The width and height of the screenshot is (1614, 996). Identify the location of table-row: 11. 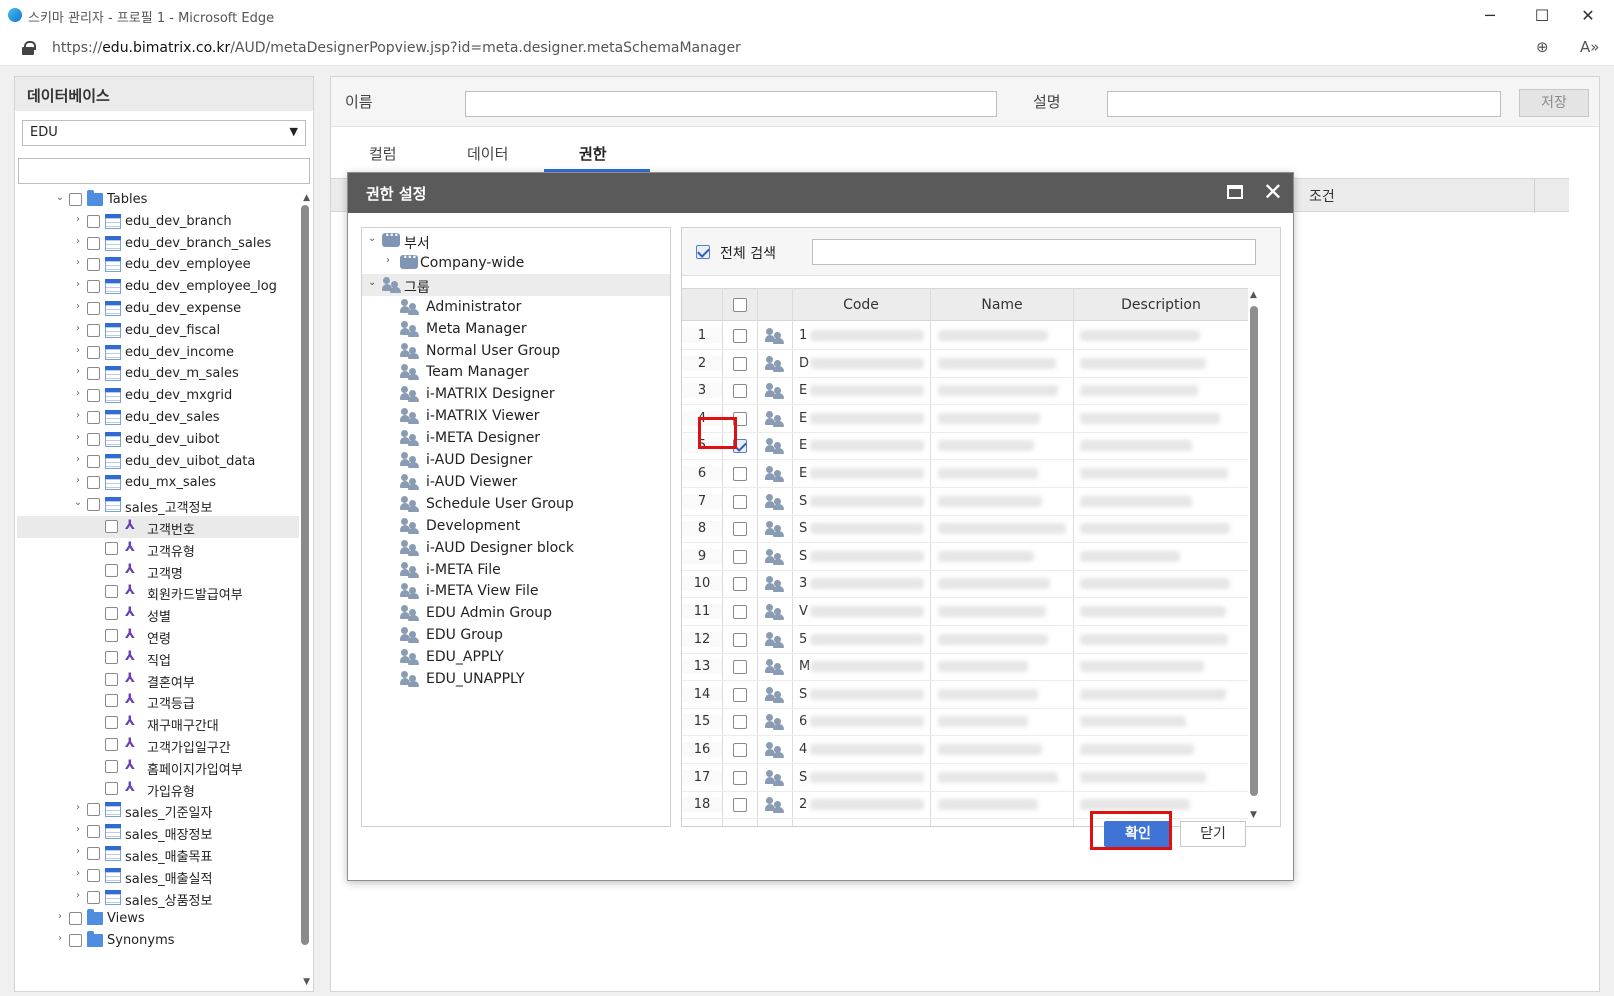
(965, 336).